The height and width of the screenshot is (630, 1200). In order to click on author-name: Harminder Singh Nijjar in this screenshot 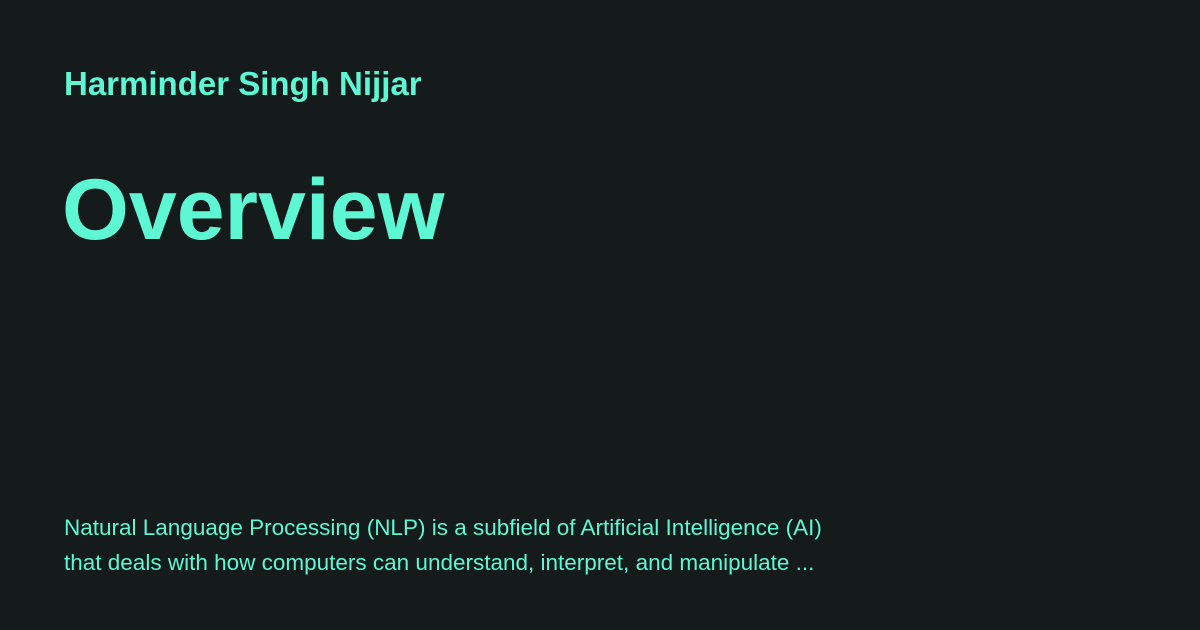, I will do `click(243, 83)`.